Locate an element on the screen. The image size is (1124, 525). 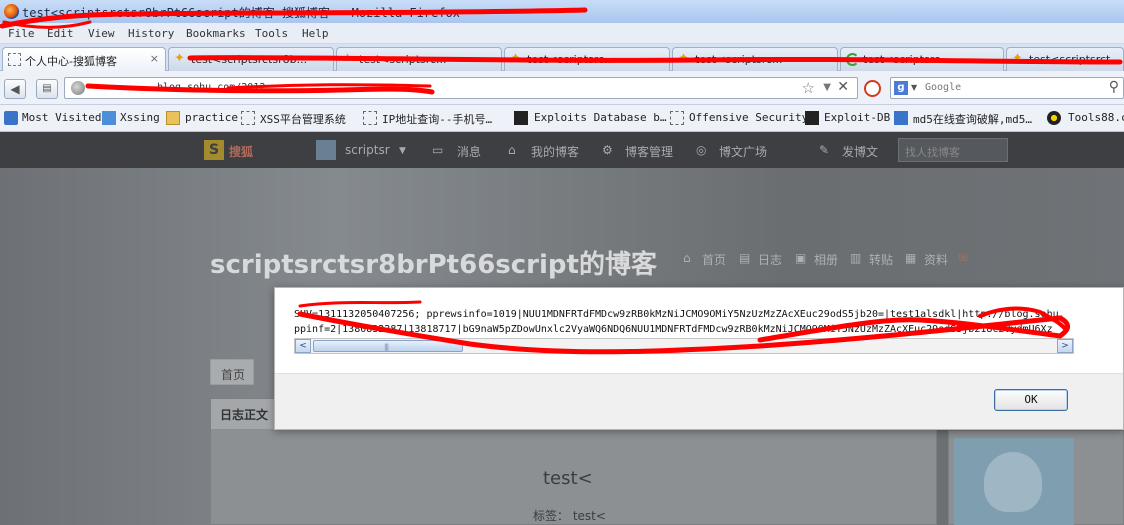
horizontal-scrollbar: < ||| > is located at coordinates (684, 346).